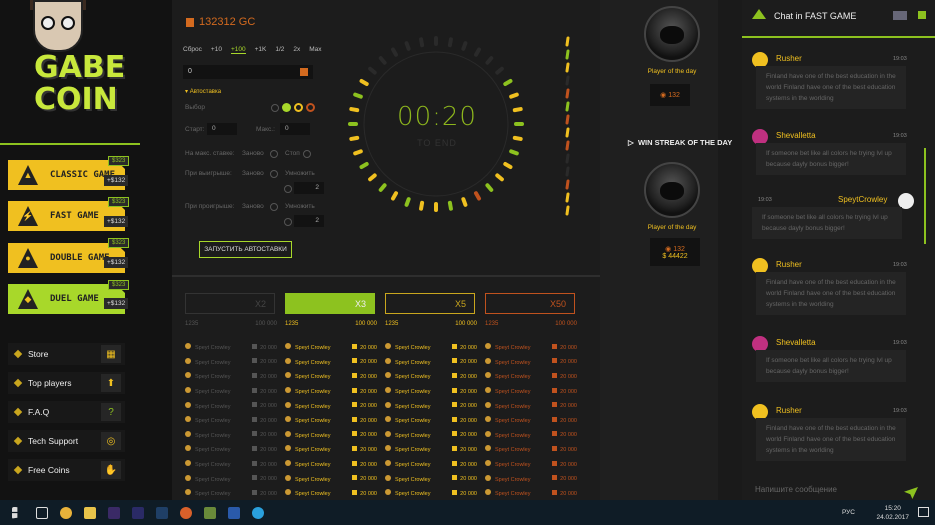 The height and width of the screenshot is (525, 935). What do you see at coordinates (296, 50) in the screenshot?
I see `bet-double-button: 2x` at bounding box center [296, 50].